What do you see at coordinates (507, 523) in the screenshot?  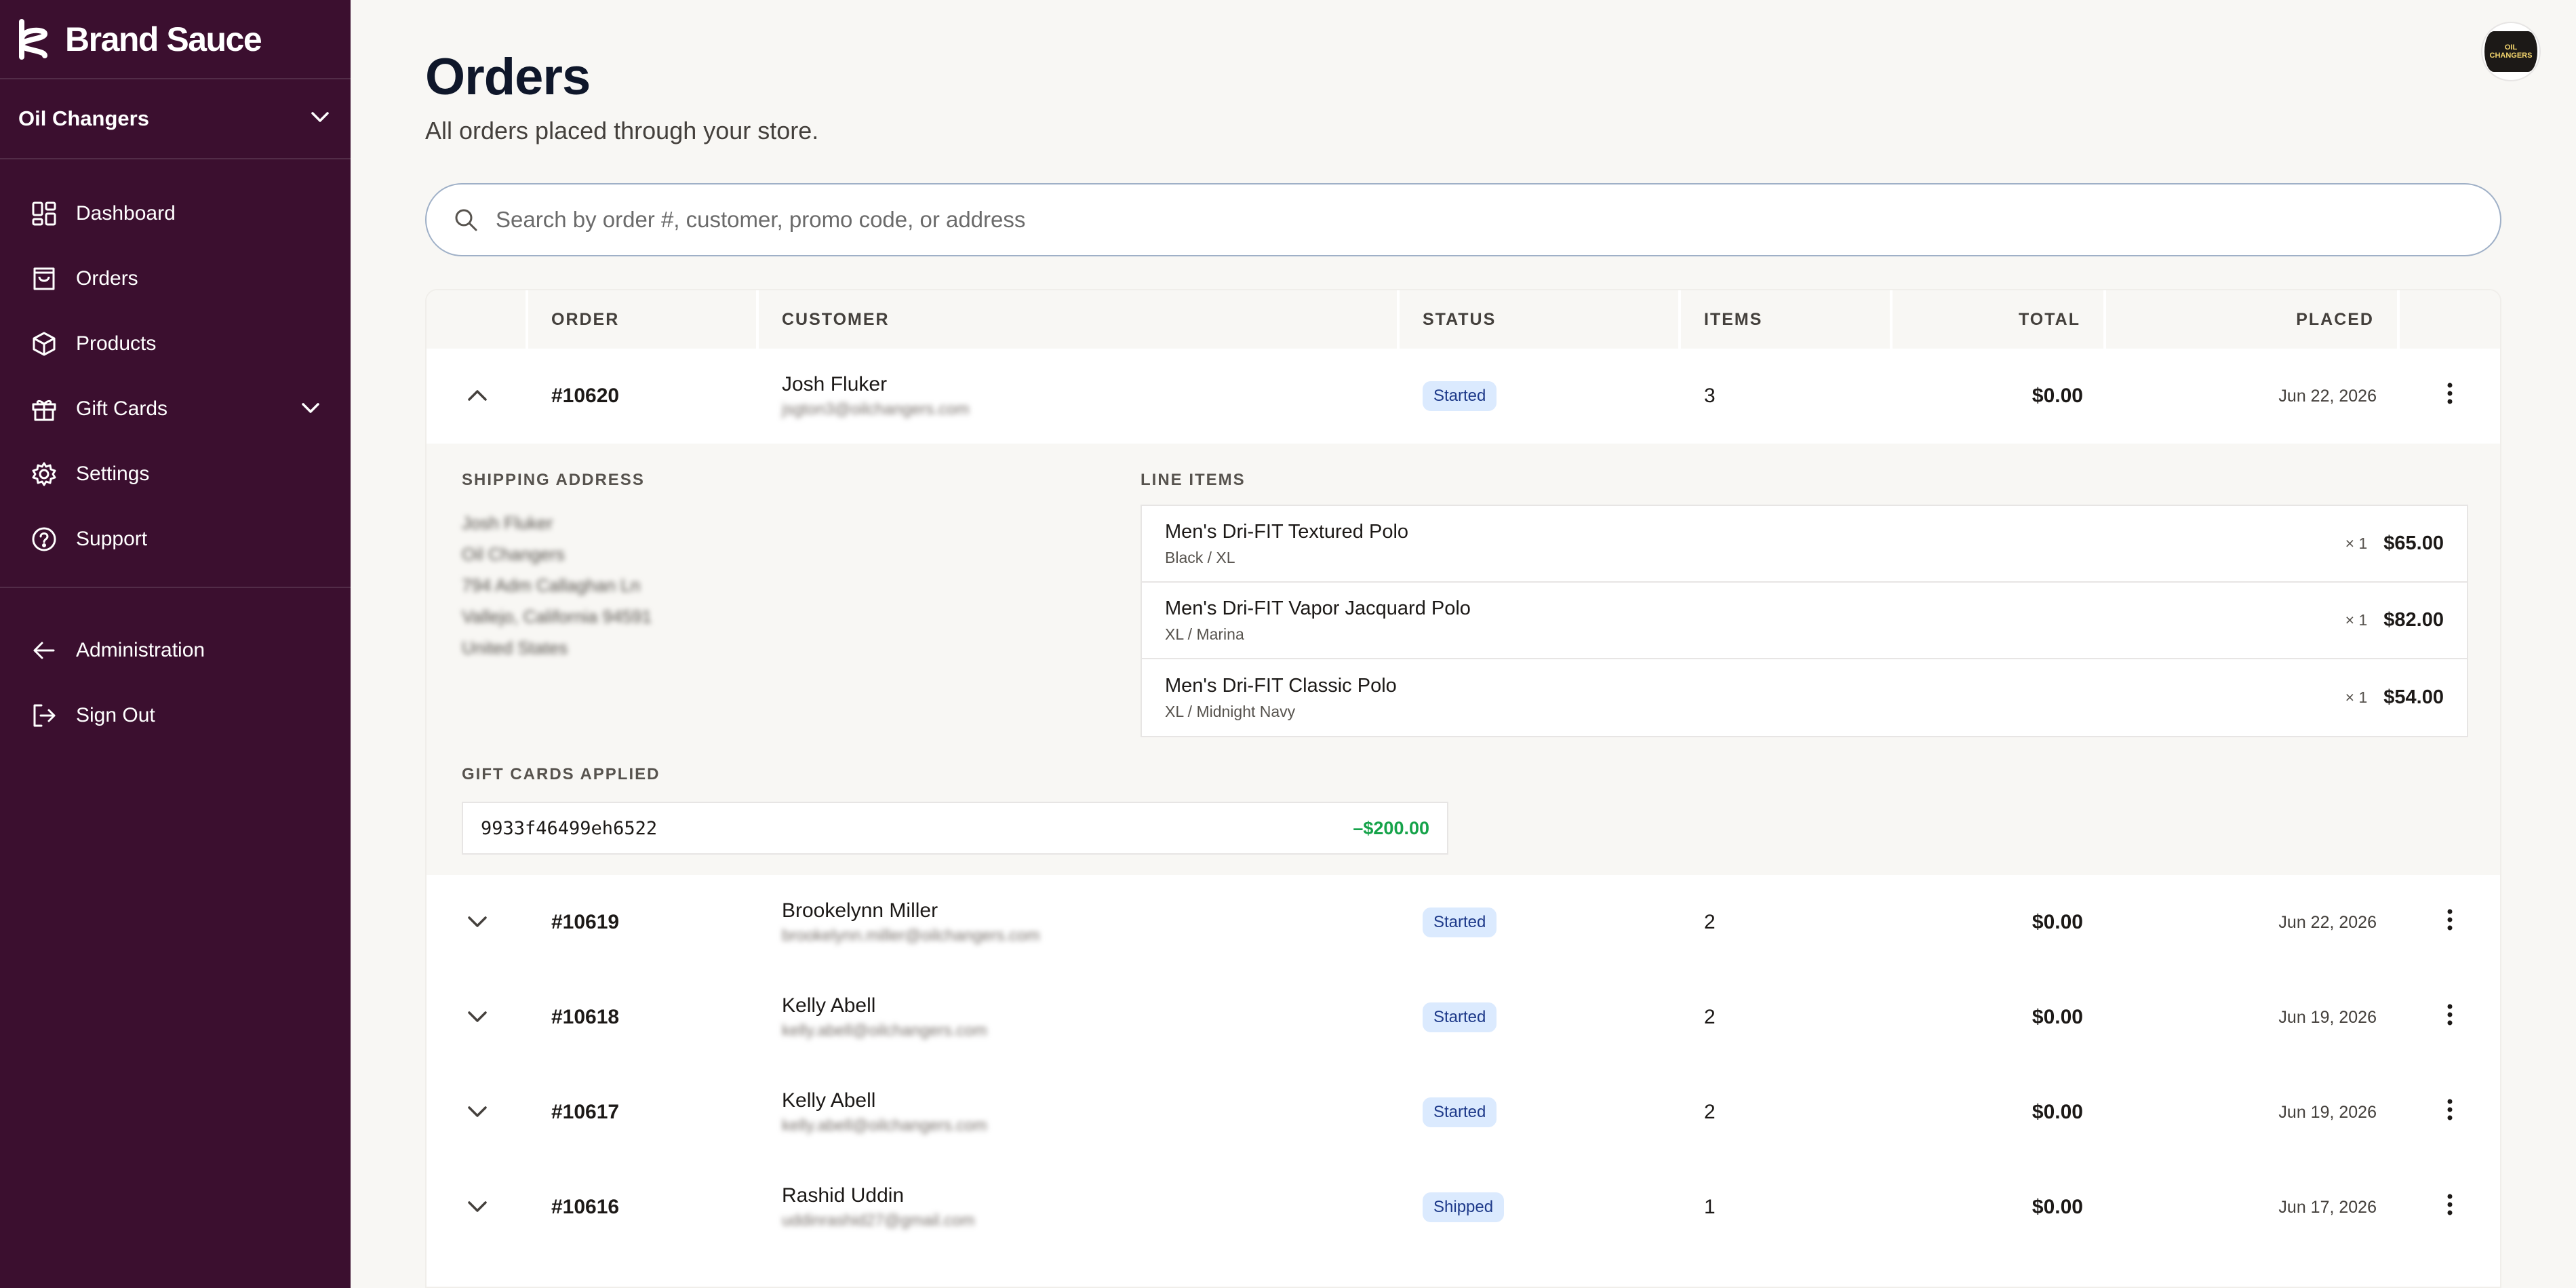 I see `address-line: Josh Fluker` at bounding box center [507, 523].